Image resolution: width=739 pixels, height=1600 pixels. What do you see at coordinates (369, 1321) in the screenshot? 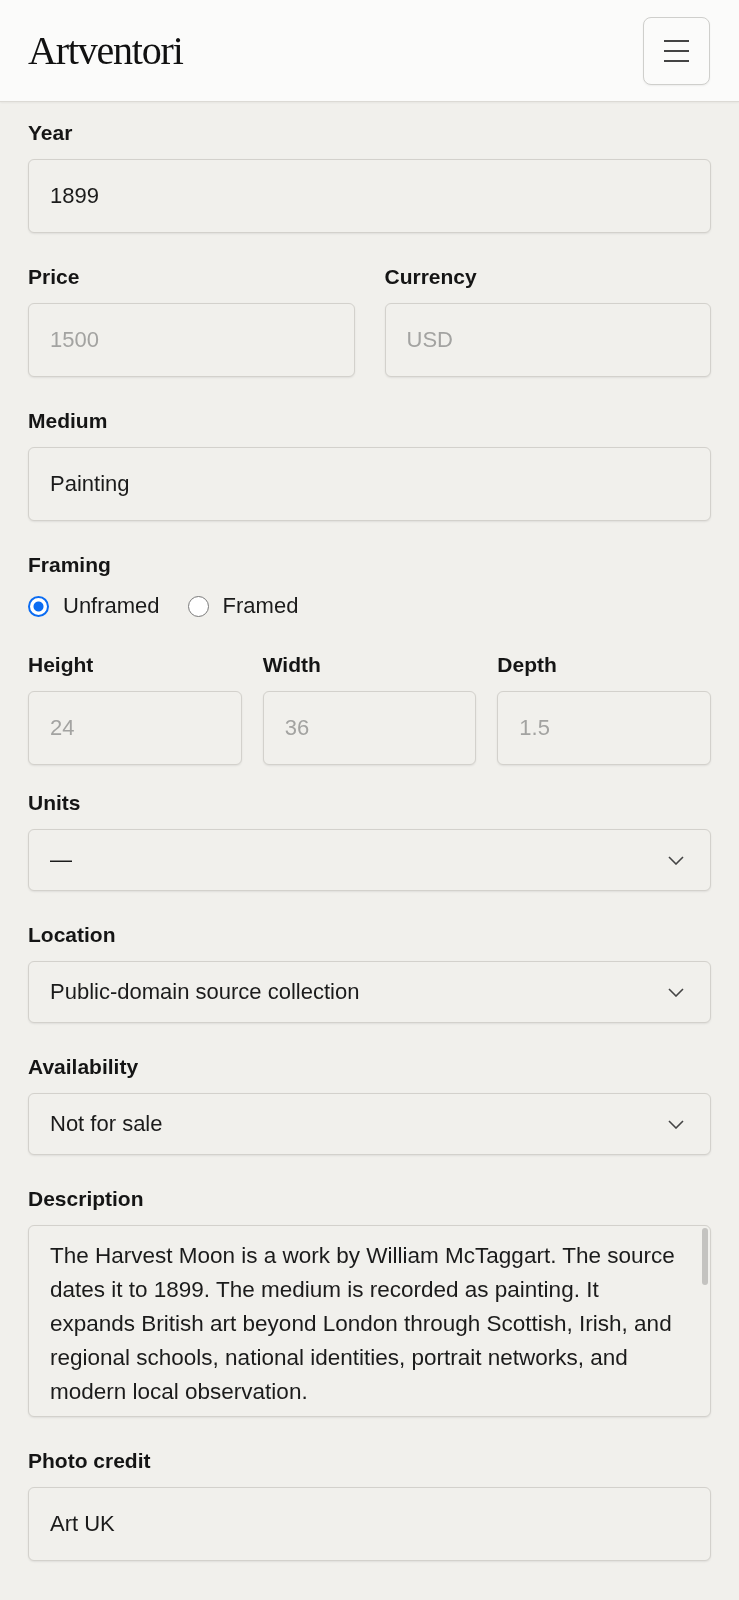
I see `text-area: The Harvest Moon is a work by William McTaggart. The source dates it to 1899. The medium is recorded as painting. It expands British art beyond London through Scottish, Irish, and regional schools, national identities, portrait networks, and modern local observation.` at bounding box center [369, 1321].